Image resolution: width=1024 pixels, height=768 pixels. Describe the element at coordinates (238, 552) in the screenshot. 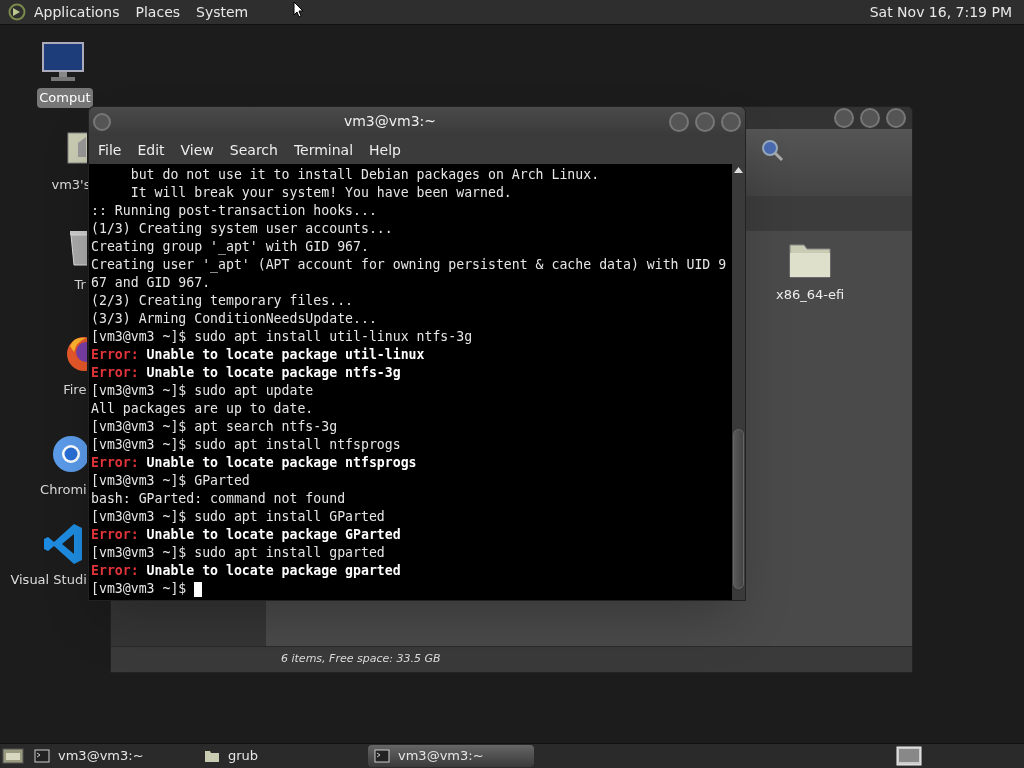

I see `terminal-line: [vm3@vm3 ~]$ sudo apt install gparted` at that location.